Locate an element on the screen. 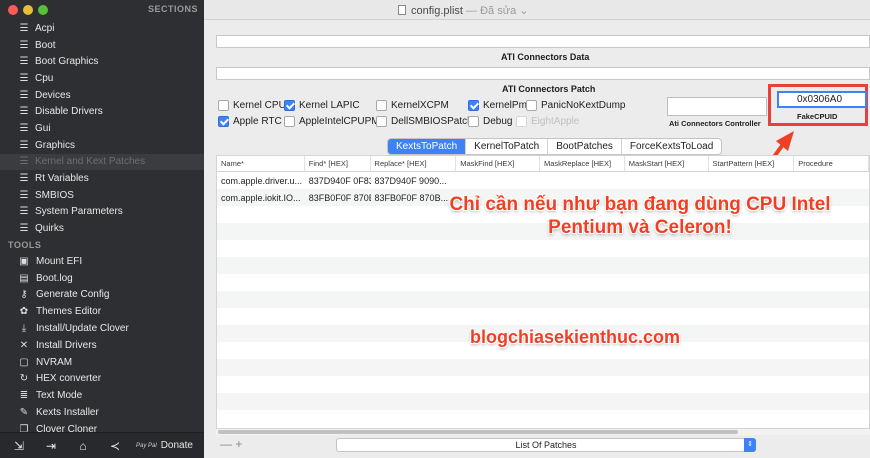  tool-item-text-mode: ≣ Text Mode is located at coordinates (102, 395).